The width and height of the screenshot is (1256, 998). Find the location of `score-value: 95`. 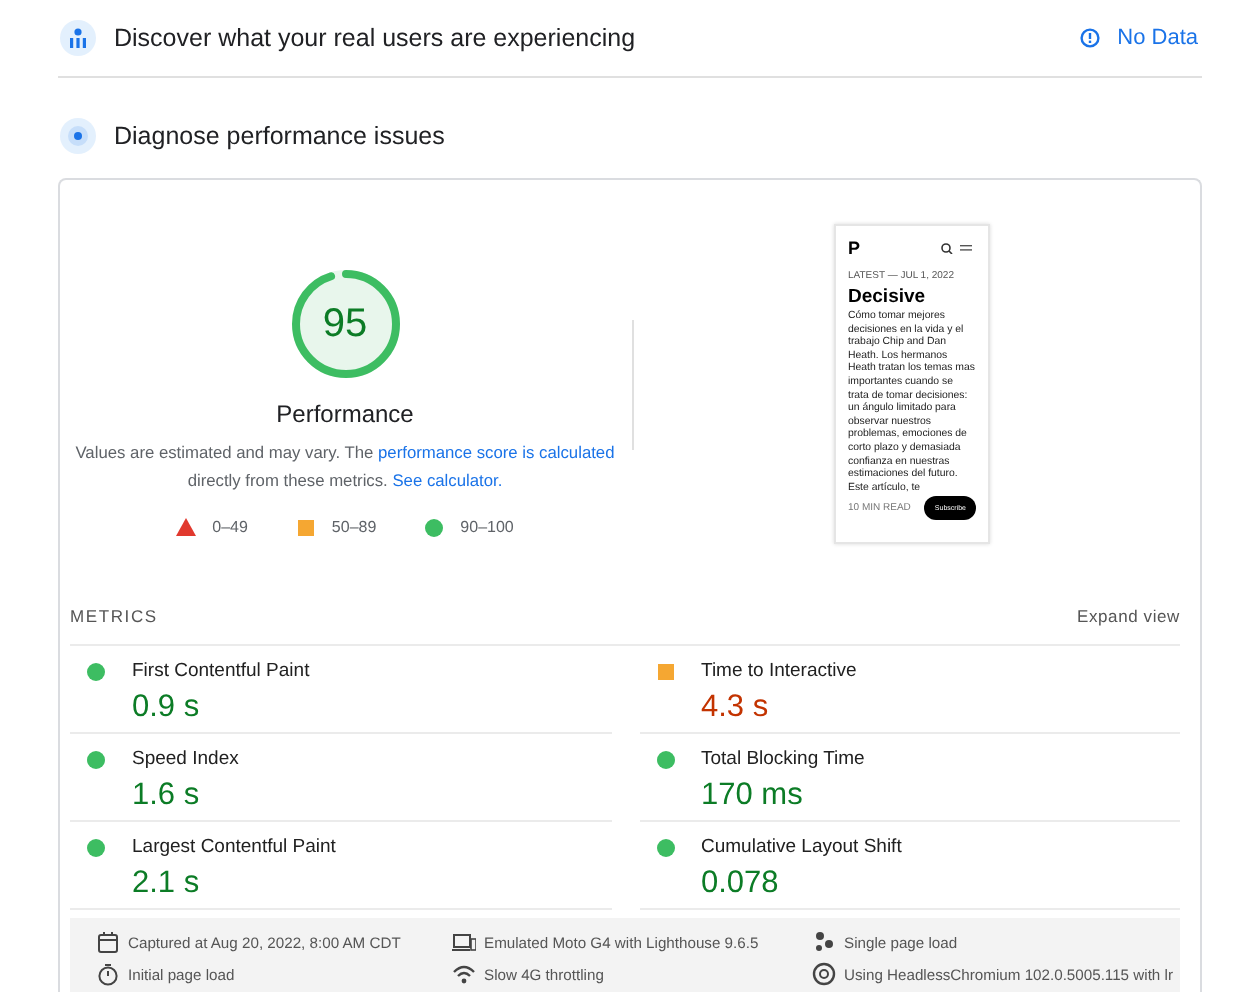

score-value: 95 is located at coordinates (345, 324).